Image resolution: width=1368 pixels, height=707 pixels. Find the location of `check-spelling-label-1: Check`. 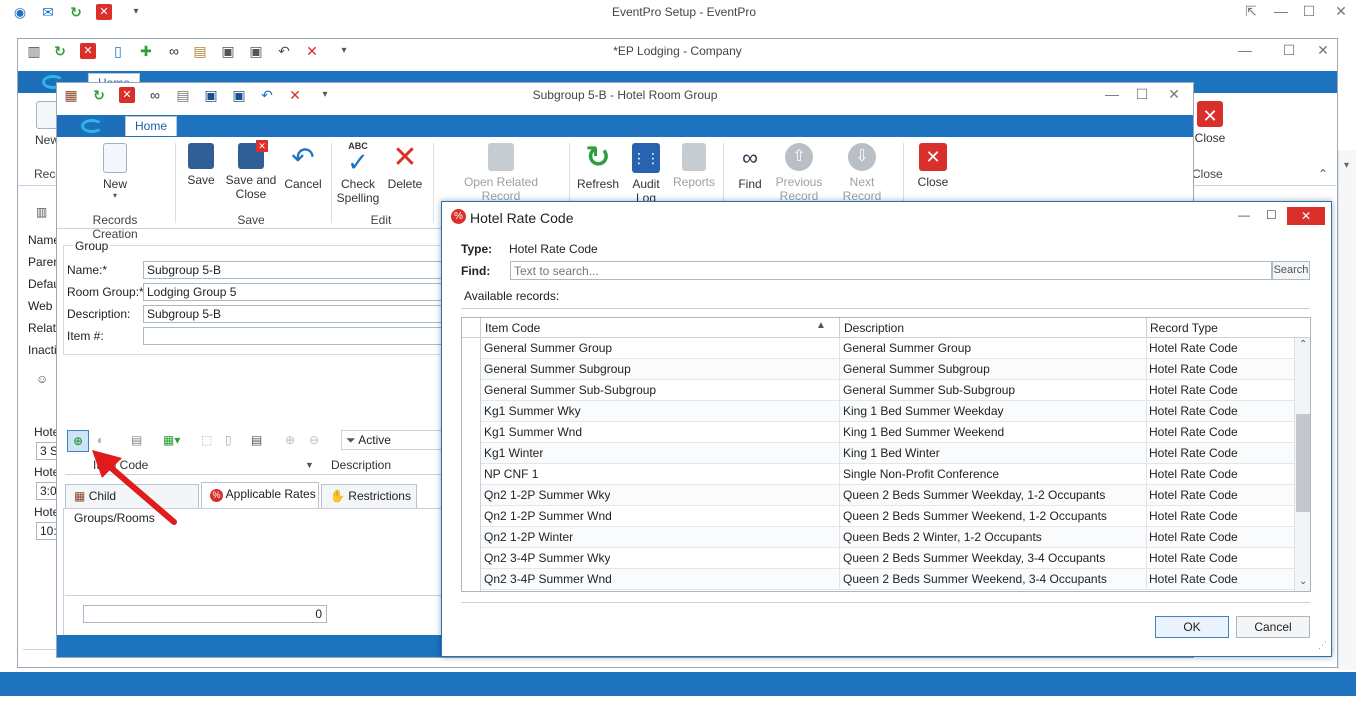

check-spelling-label-1: Check is located at coordinates (357, 184).